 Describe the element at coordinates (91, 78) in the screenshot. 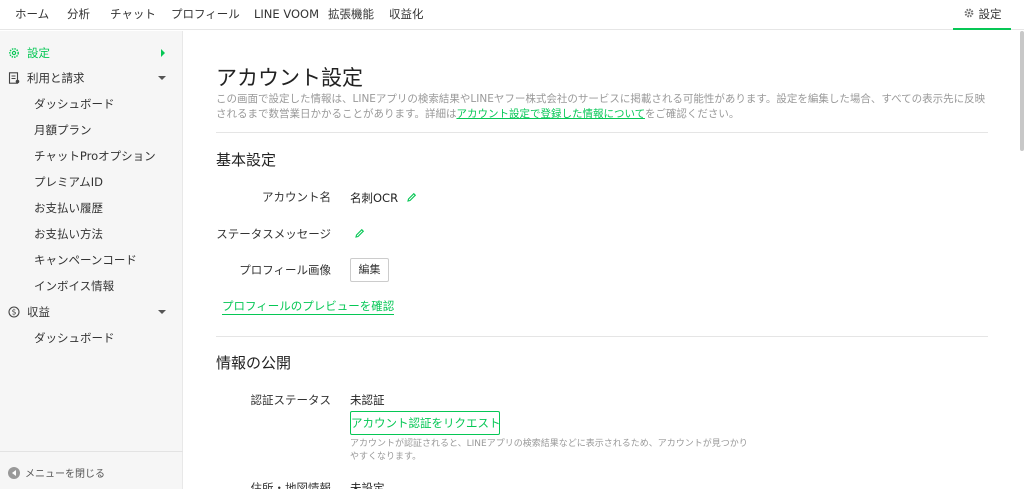

I see `sidebar-item-billing: 利用と請求` at that location.